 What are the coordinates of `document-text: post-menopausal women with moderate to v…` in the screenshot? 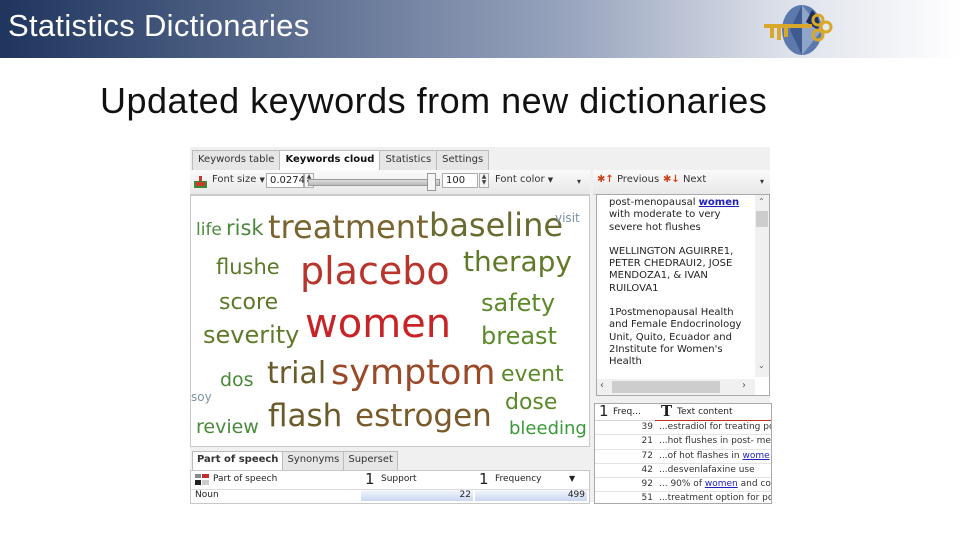 It's located at (679, 289).